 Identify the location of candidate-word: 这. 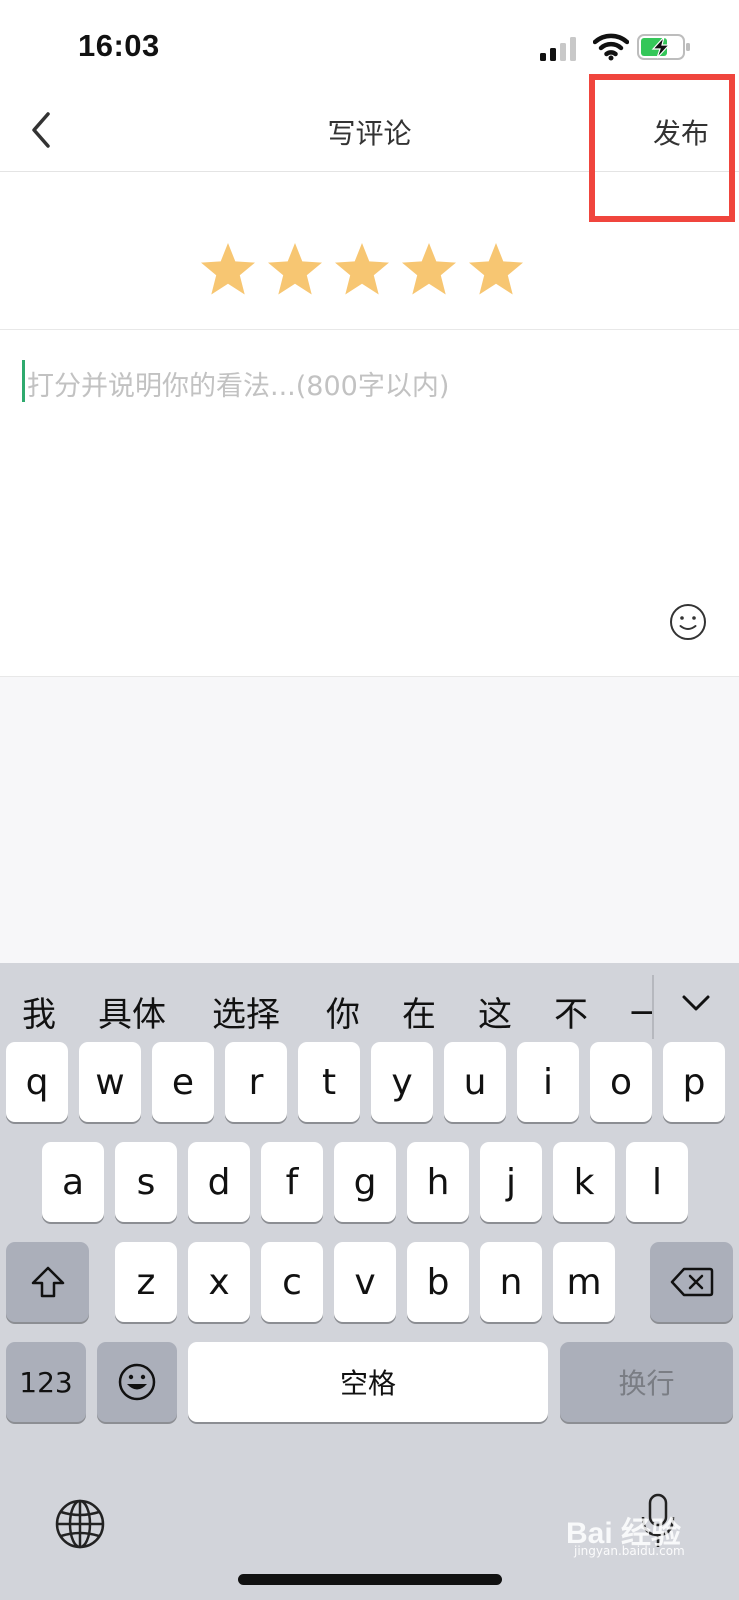
(495, 1011).